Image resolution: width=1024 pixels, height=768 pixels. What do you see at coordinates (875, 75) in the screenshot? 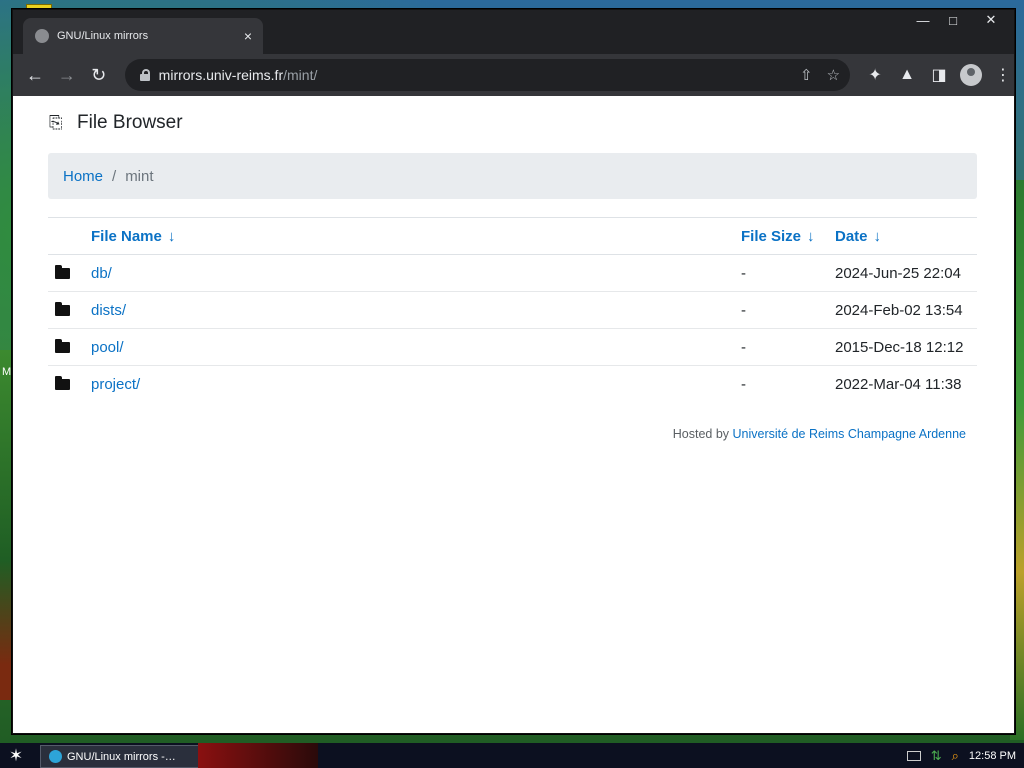
I see `extensions-icon: ✦` at bounding box center [875, 75].